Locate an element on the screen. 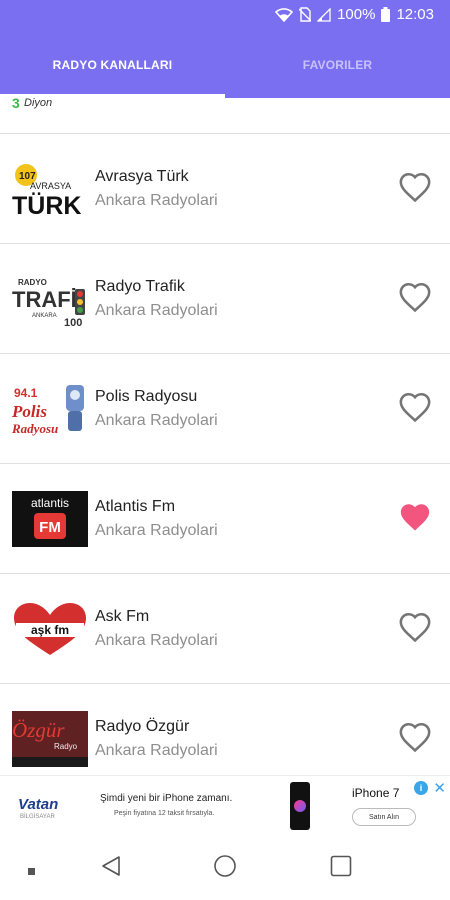 The width and height of the screenshot is (450, 900). svg-text: ANKARA is located at coordinates (44, 316).